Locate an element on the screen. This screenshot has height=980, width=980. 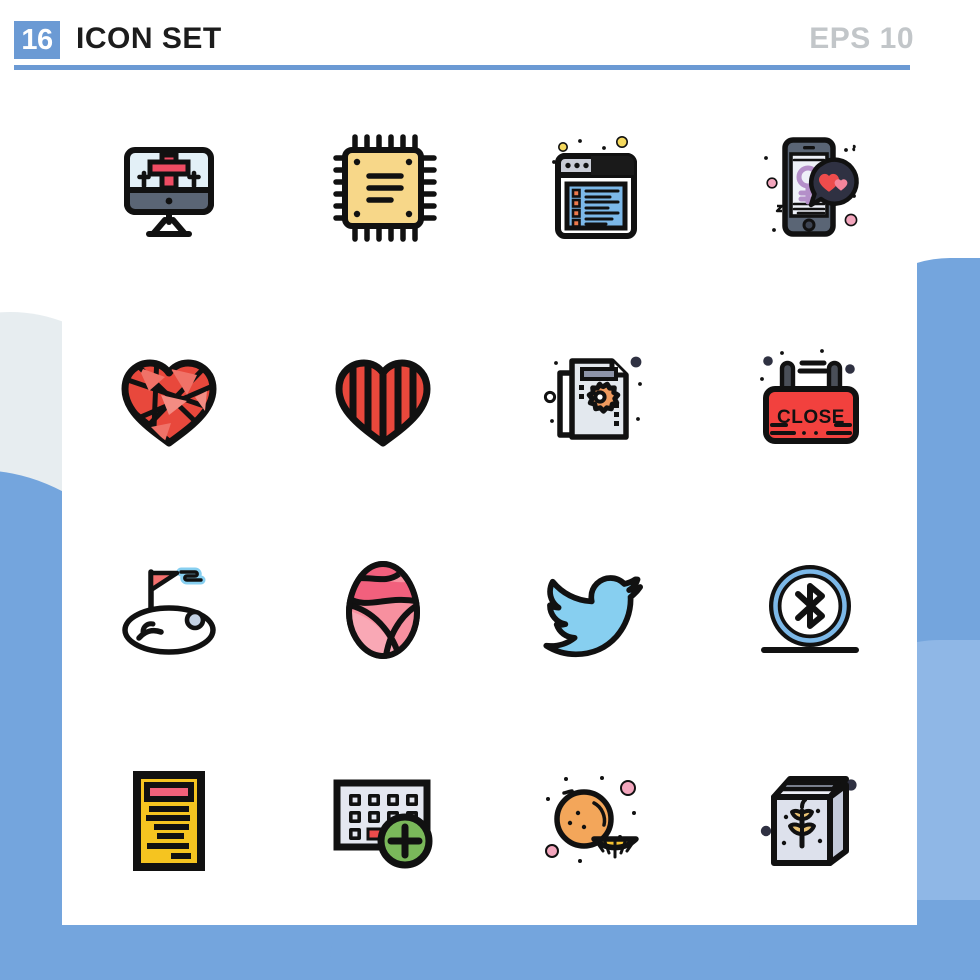
icon-cell-monitor-cross is located at coordinates (169, 187).